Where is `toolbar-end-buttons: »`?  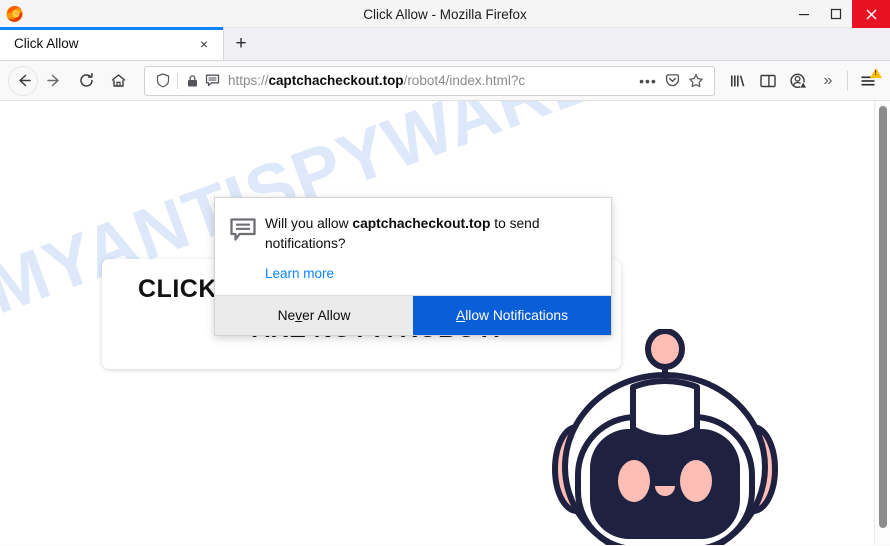
toolbar-end-buttons: » is located at coordinates (803, 81).